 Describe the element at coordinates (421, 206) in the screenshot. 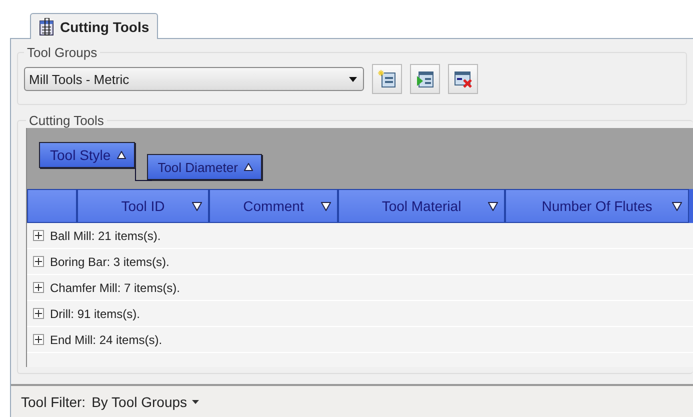

I see `column-header: Tool Material` at that location.